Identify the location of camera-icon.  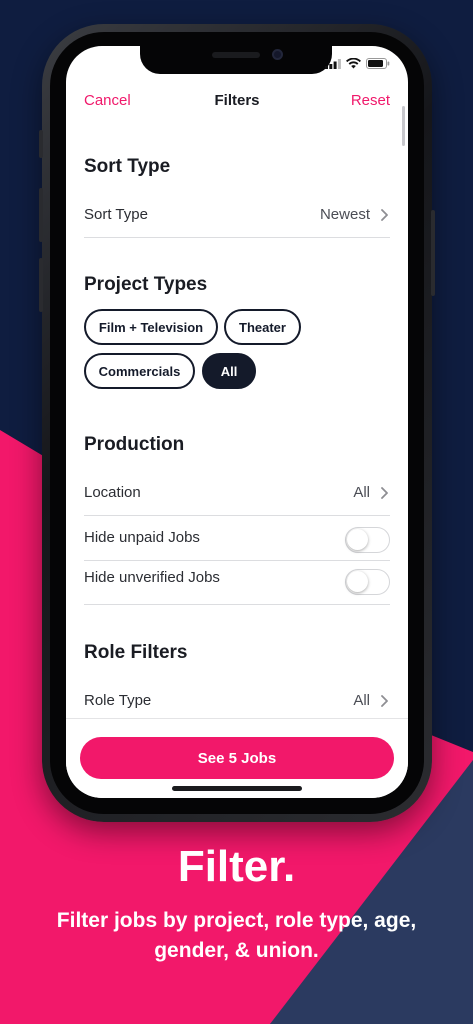
(277, 54).